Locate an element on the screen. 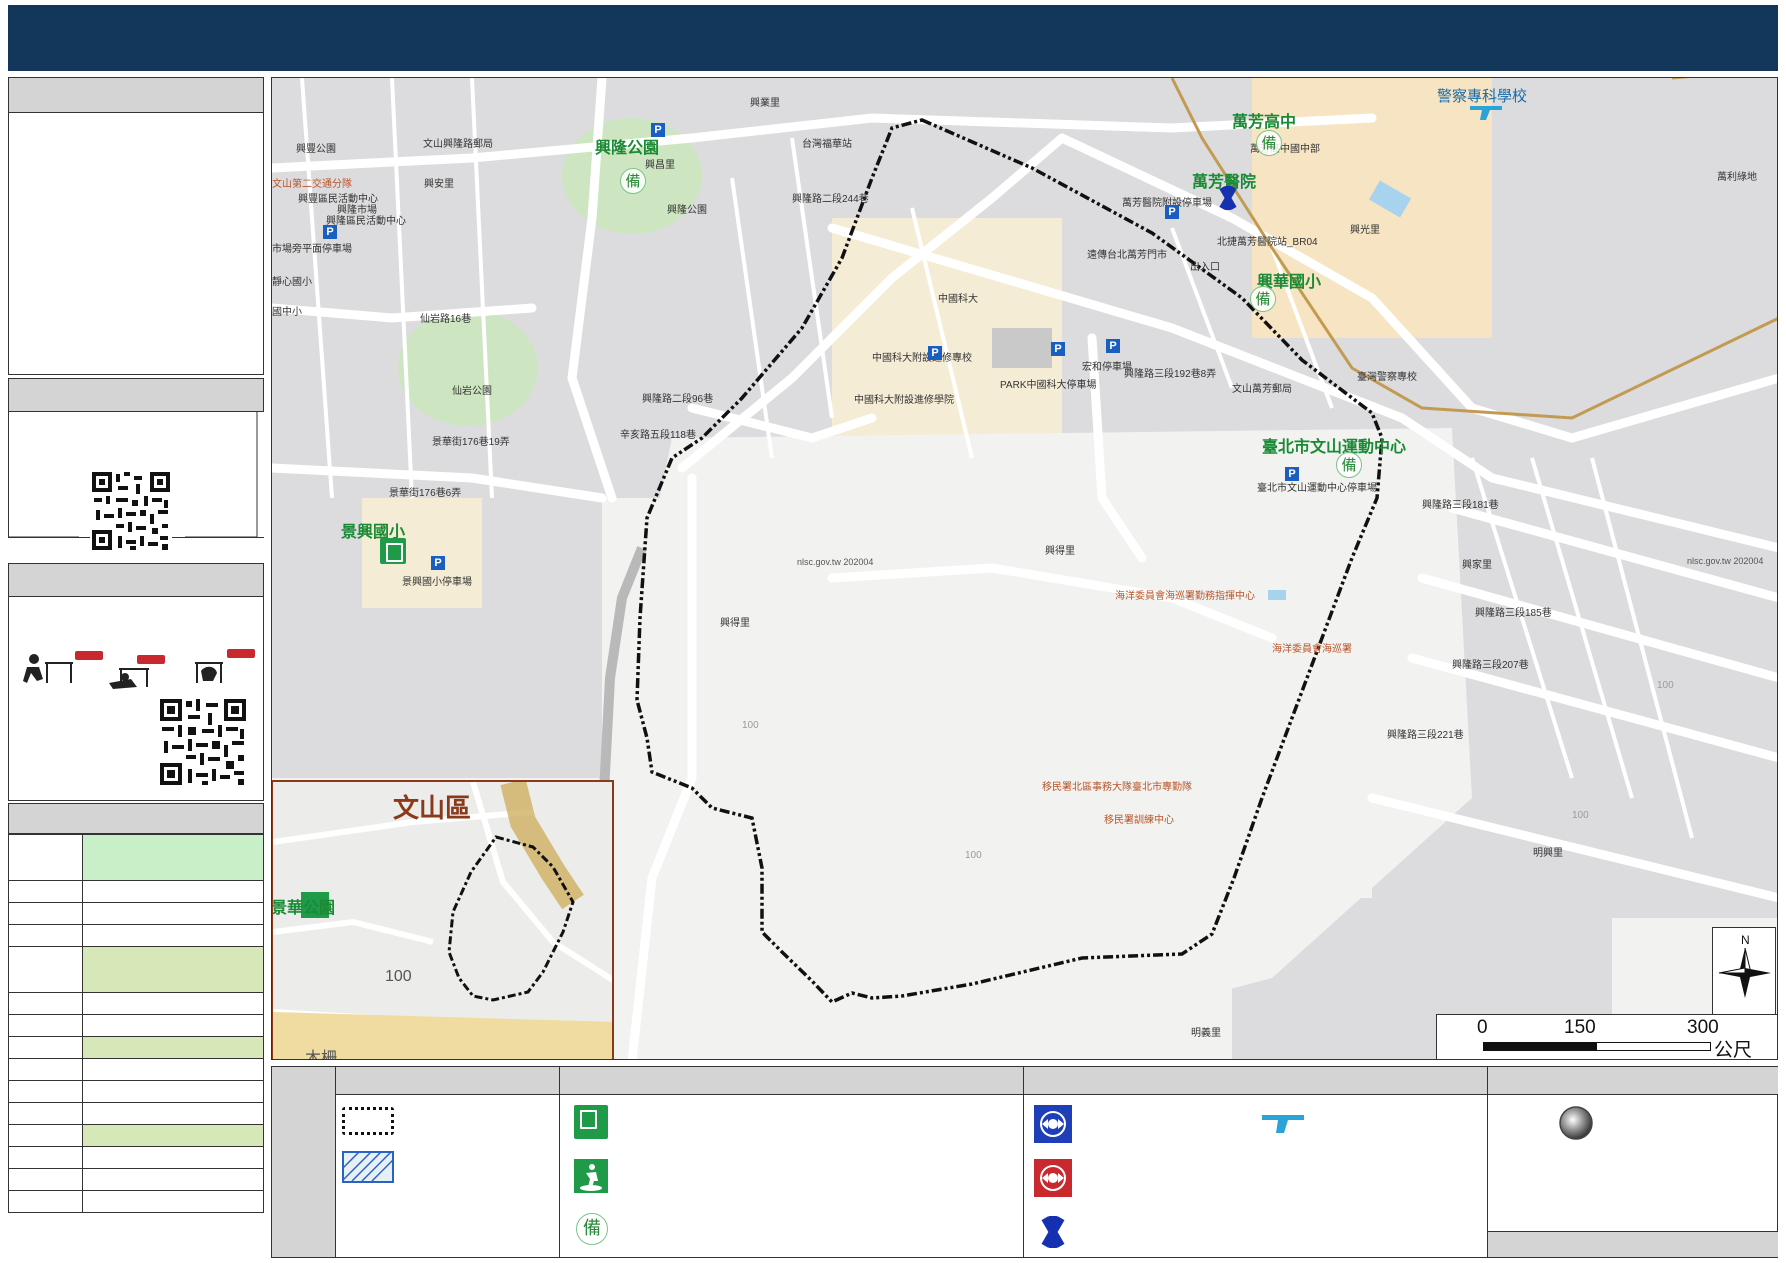 The height and width of the screenshot is (1263, 1786). legend-col-shelters: 備 is located at coordinates (792, 1176).